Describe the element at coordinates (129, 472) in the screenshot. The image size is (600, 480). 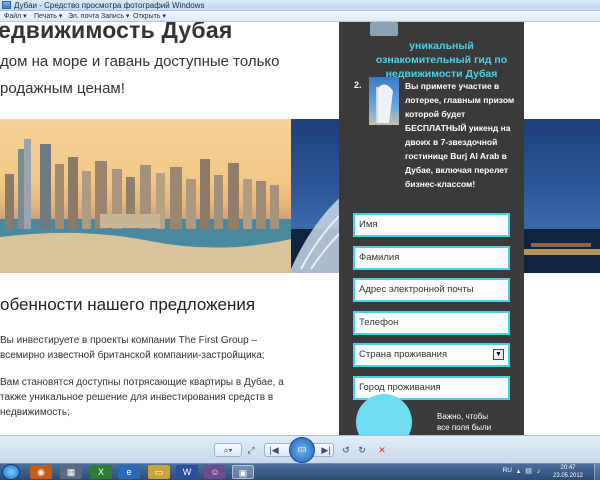
I see `internet-explorer-icon: e` at that location.